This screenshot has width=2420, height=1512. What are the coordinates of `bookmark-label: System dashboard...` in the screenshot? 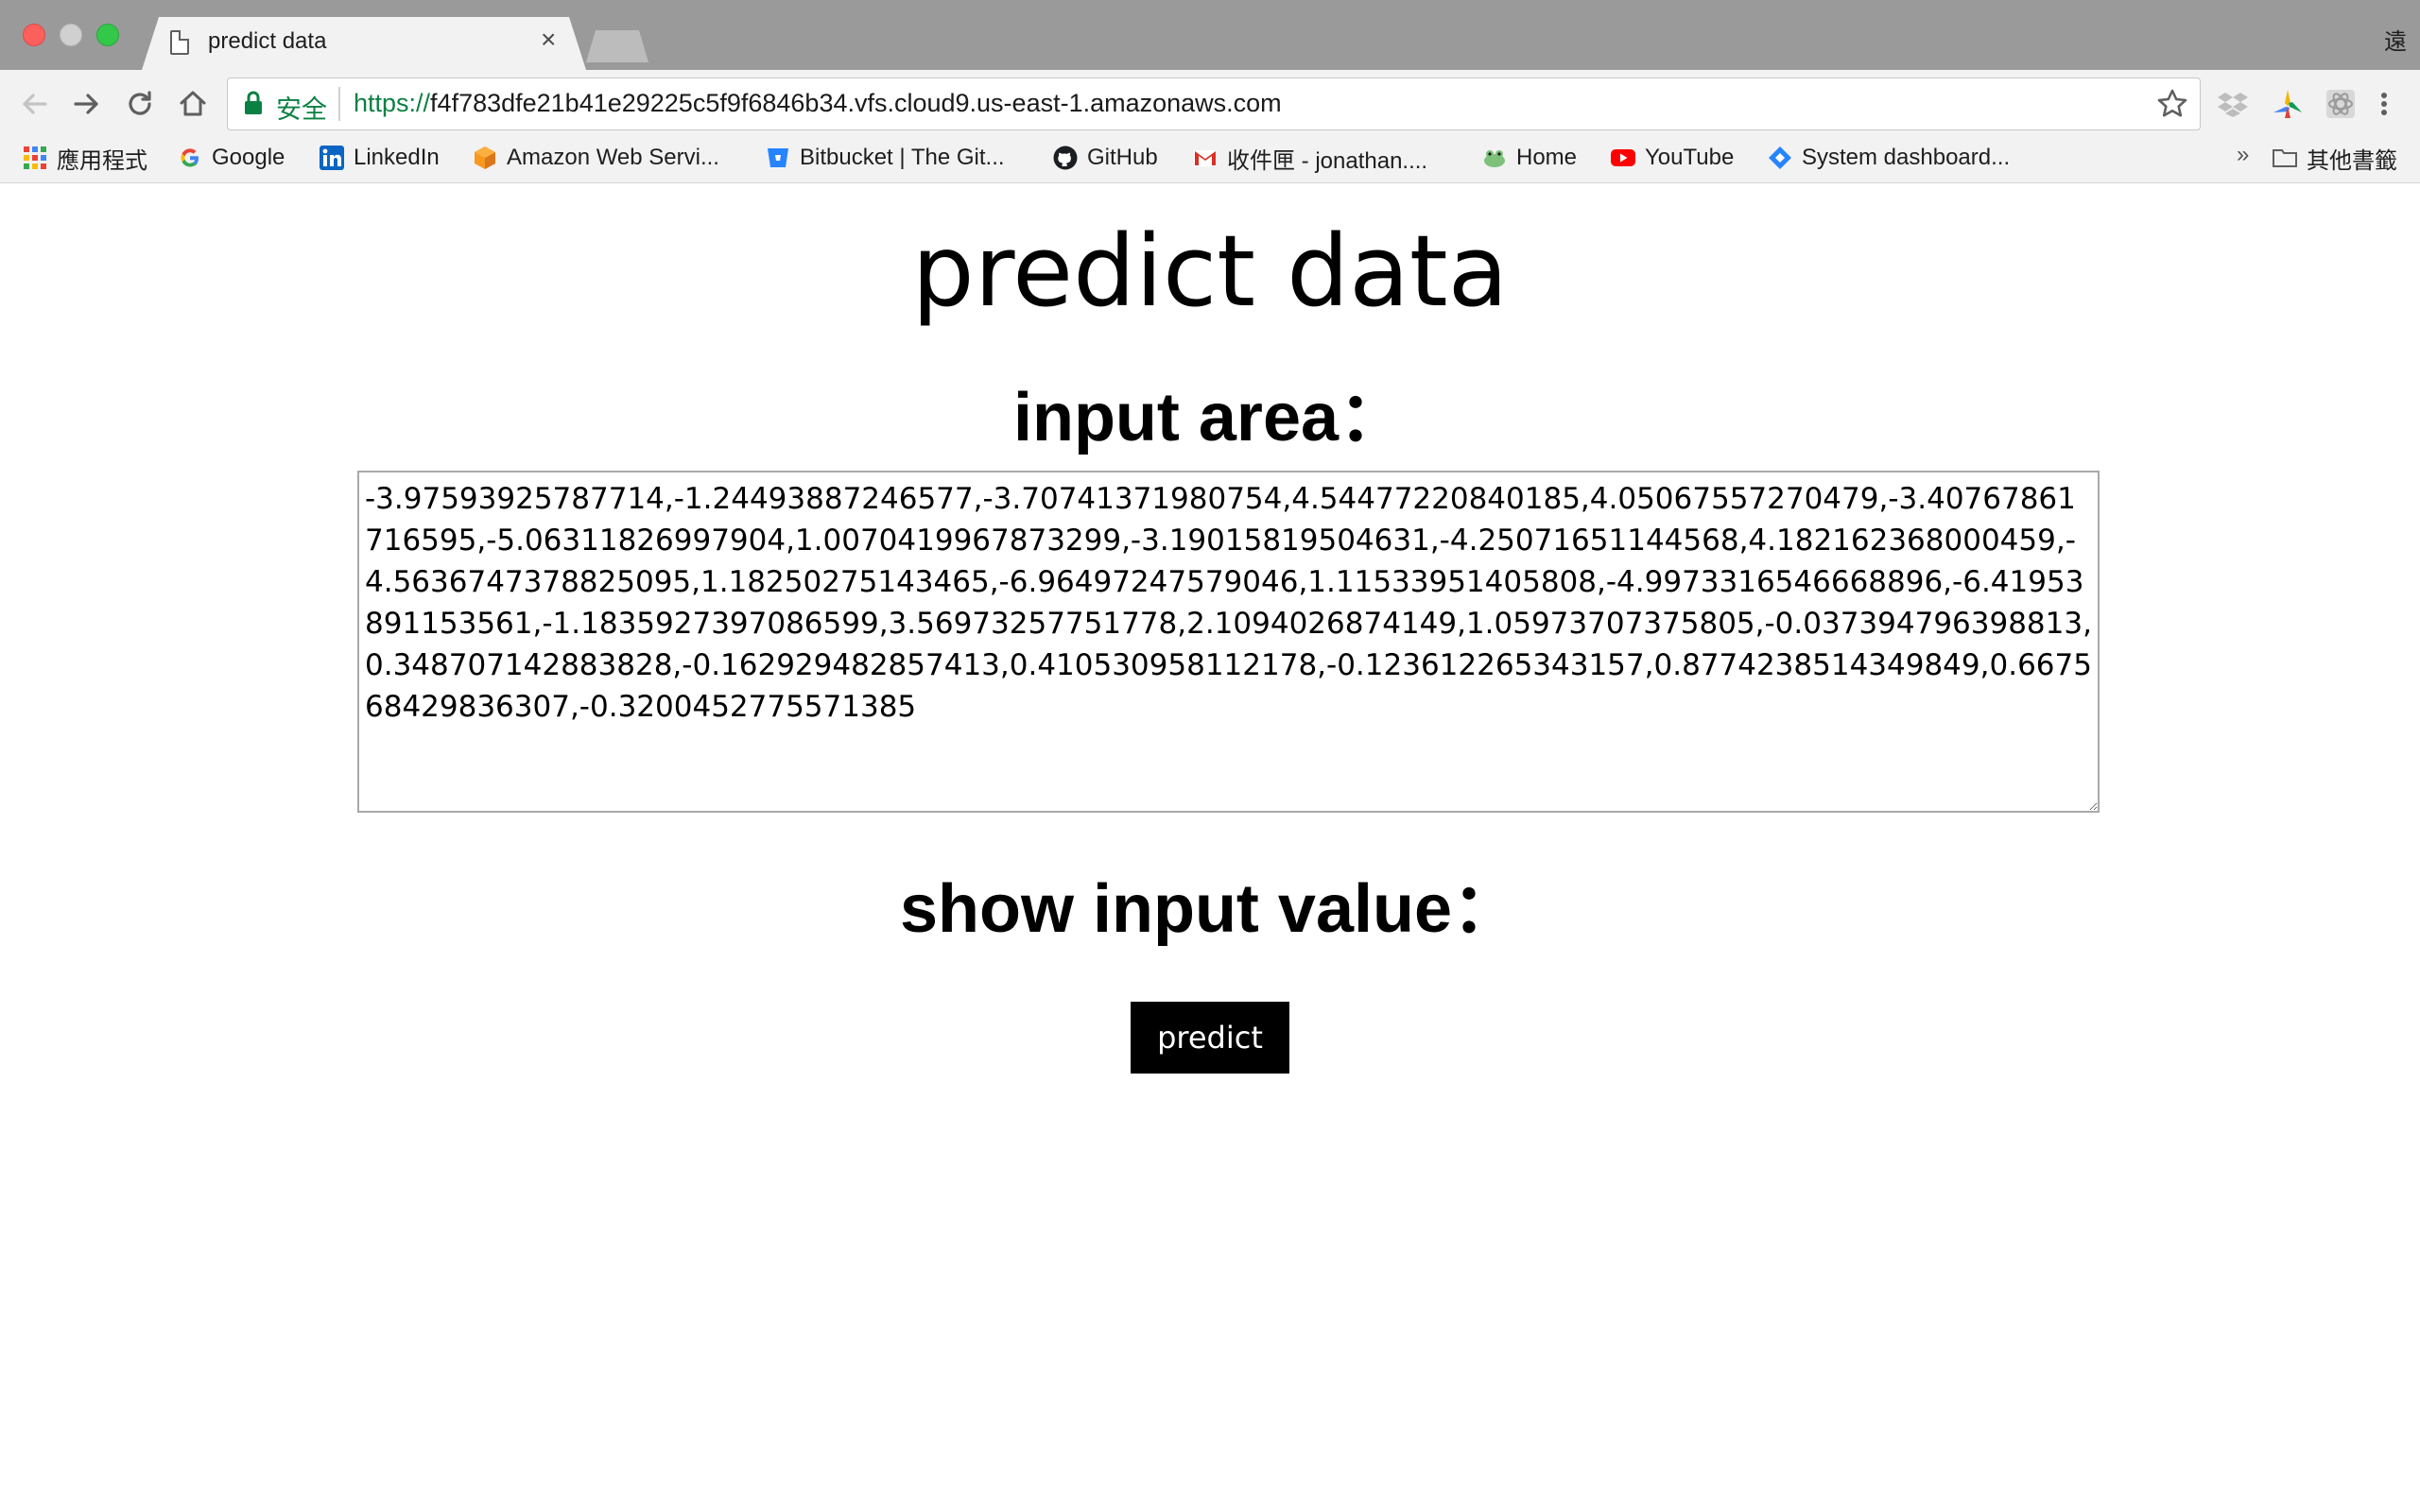 It's located at (1907, 157).